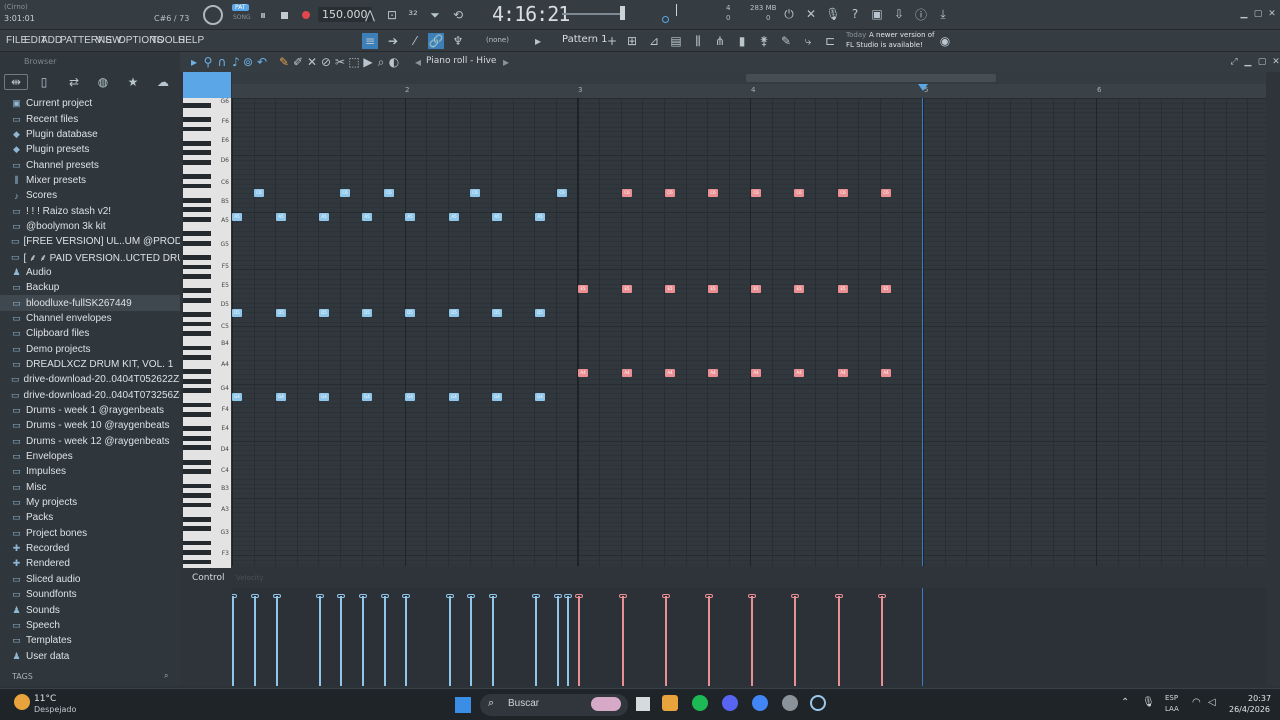 The image size is (1280, 720). Describe the element at coordinates (90, 502) in the screenshot. I see `browser-item: ▭ My projects` at that location.